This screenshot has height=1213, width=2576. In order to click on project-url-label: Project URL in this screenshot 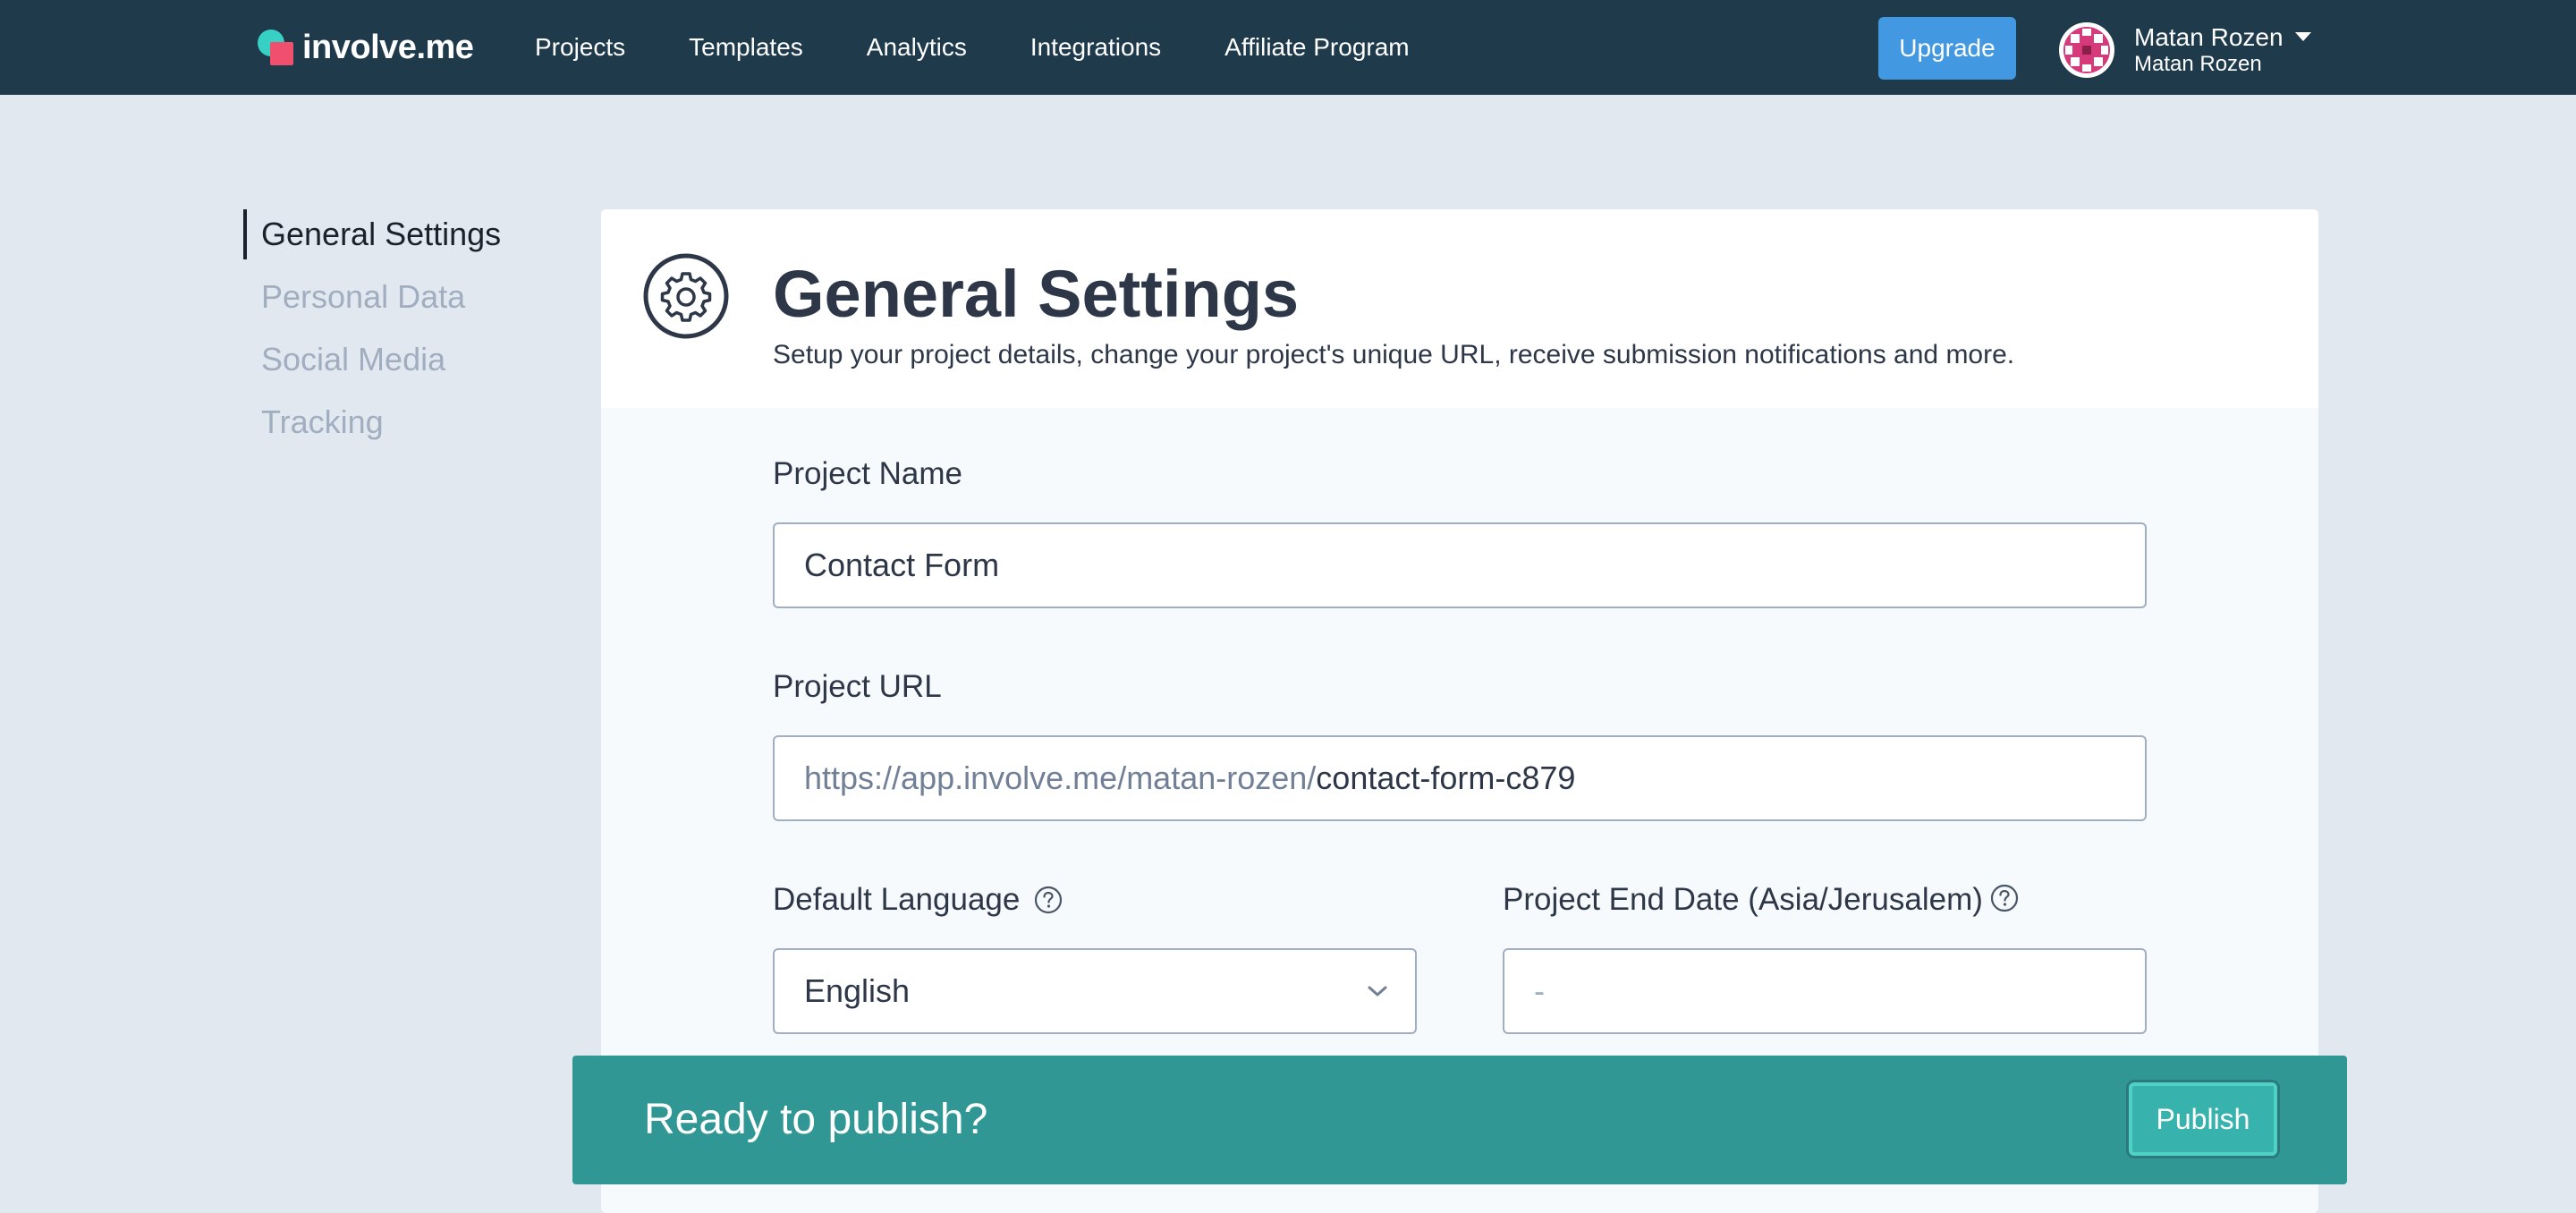, I will do `click(857, 687)`.